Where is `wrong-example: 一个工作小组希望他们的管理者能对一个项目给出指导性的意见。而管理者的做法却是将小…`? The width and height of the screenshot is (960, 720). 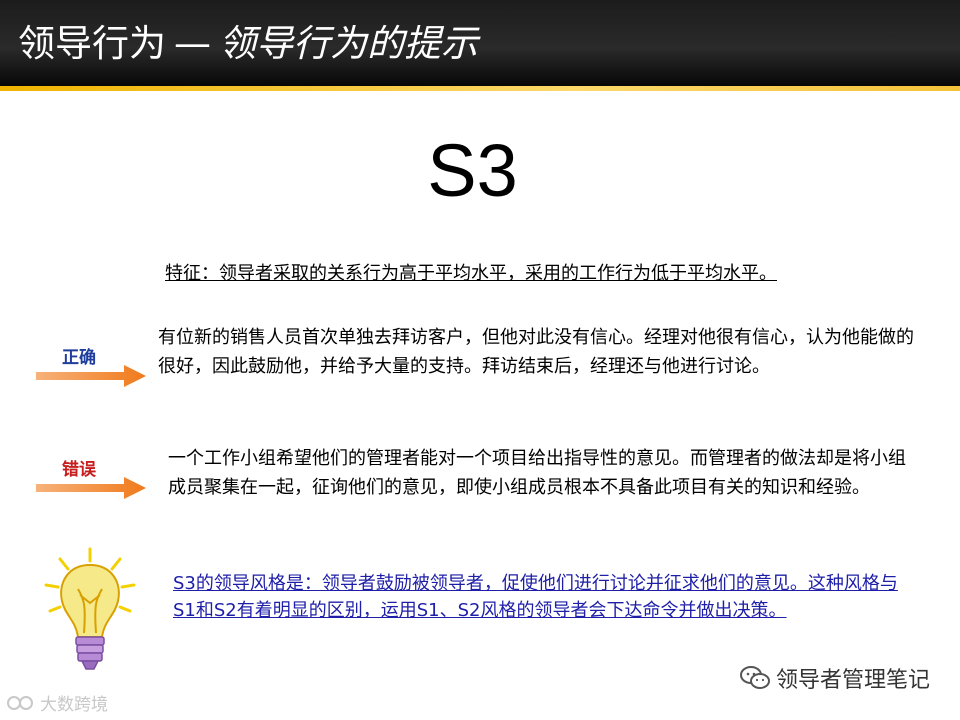
wrong-example: 一个工作小组希望他们的管理者能对一个项目给出指导性的意见。而管理者的做法却是将小… is located at coordinates (537, 473).